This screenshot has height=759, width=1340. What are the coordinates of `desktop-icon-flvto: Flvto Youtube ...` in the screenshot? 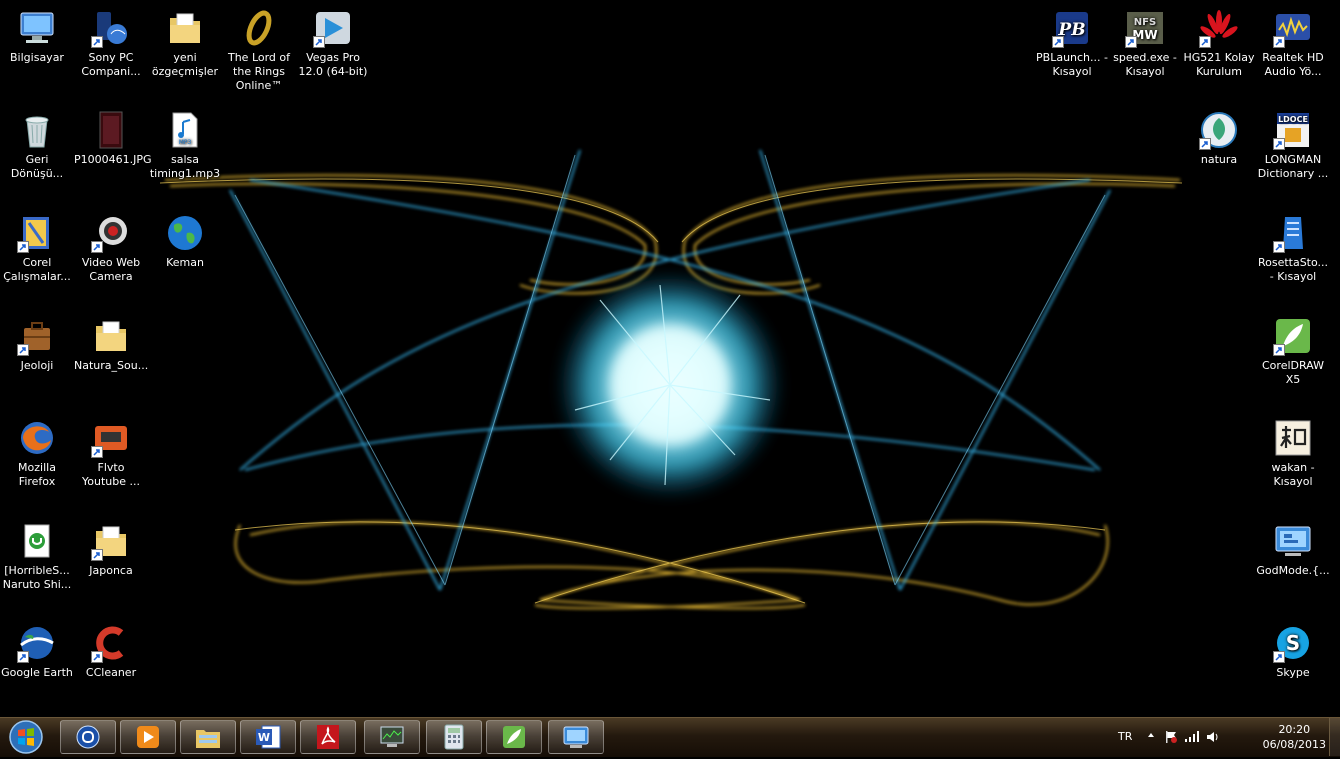 It's located at (111, 453).